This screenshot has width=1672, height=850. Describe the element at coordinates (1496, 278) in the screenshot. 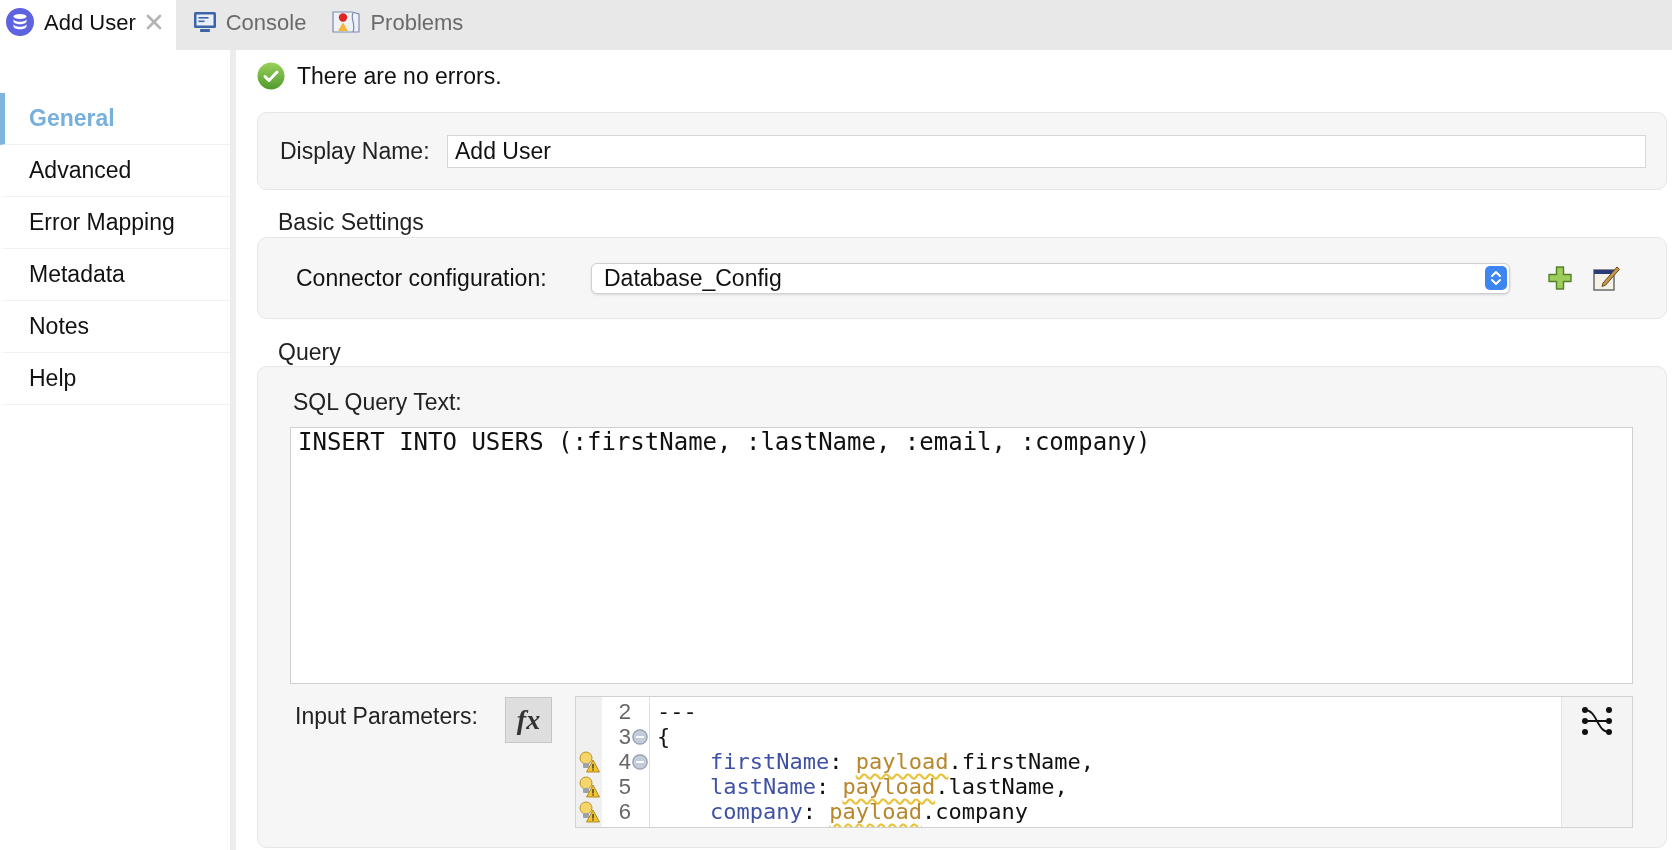

I see `stepper-icon` at that location.